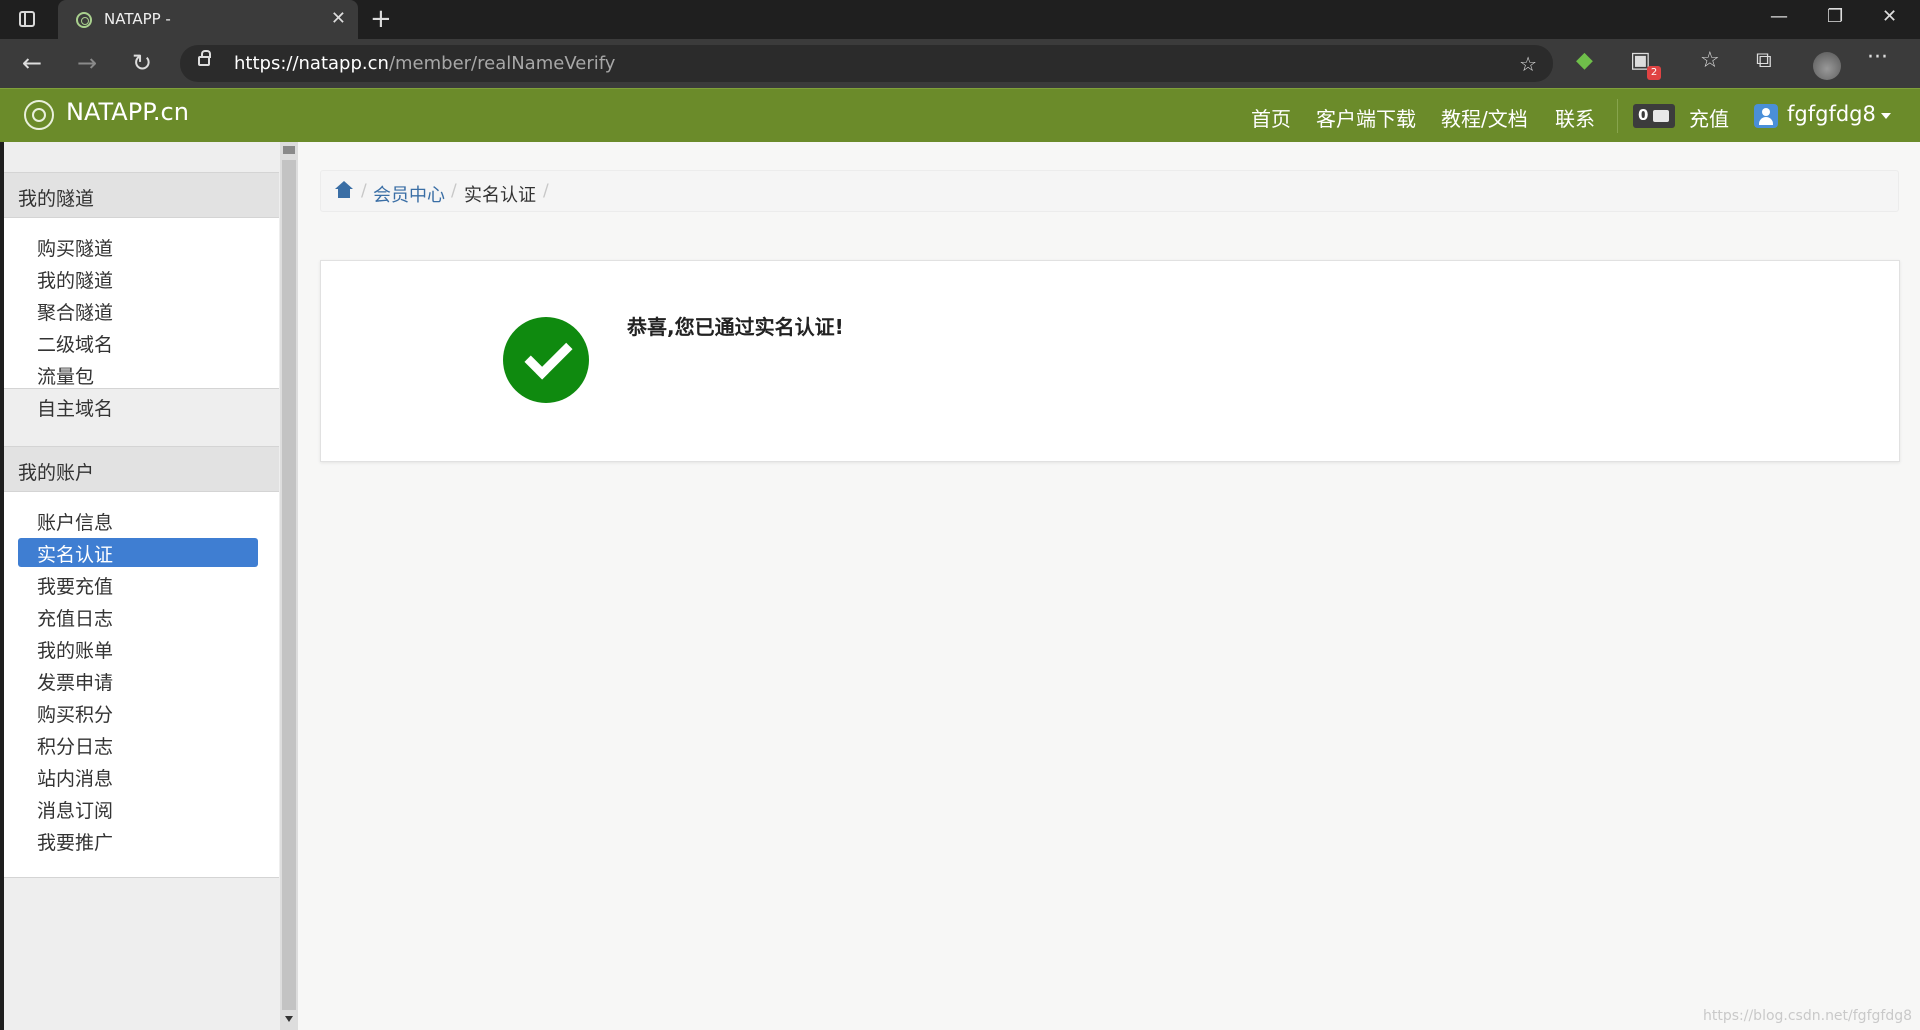 This screenshot has width=1920, height=1030. Describe the element at coordinates (141, 469) in the screenshot. I see `sidebar-group-account: 我的账户` at that location.